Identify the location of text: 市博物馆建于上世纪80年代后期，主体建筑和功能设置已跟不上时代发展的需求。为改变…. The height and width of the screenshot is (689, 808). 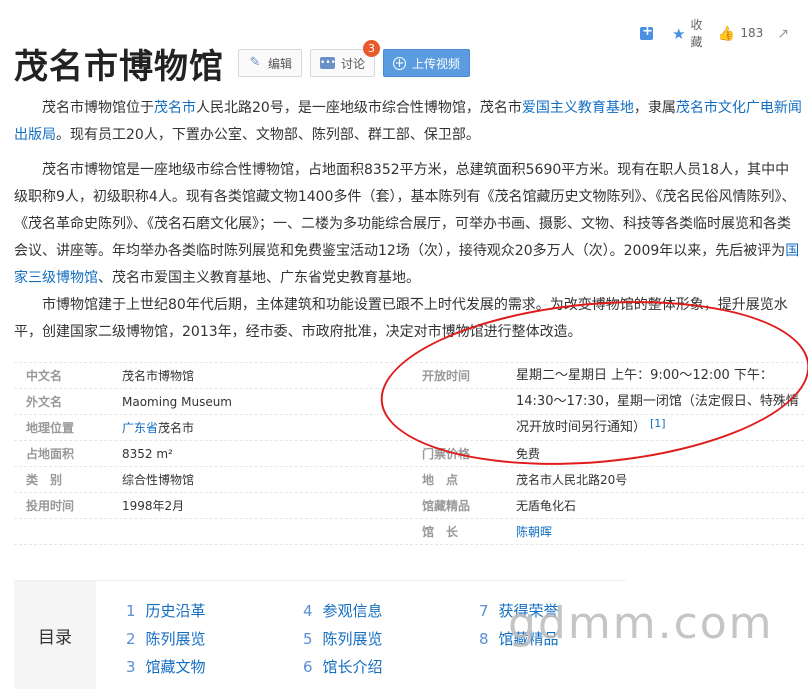
(401, 318).